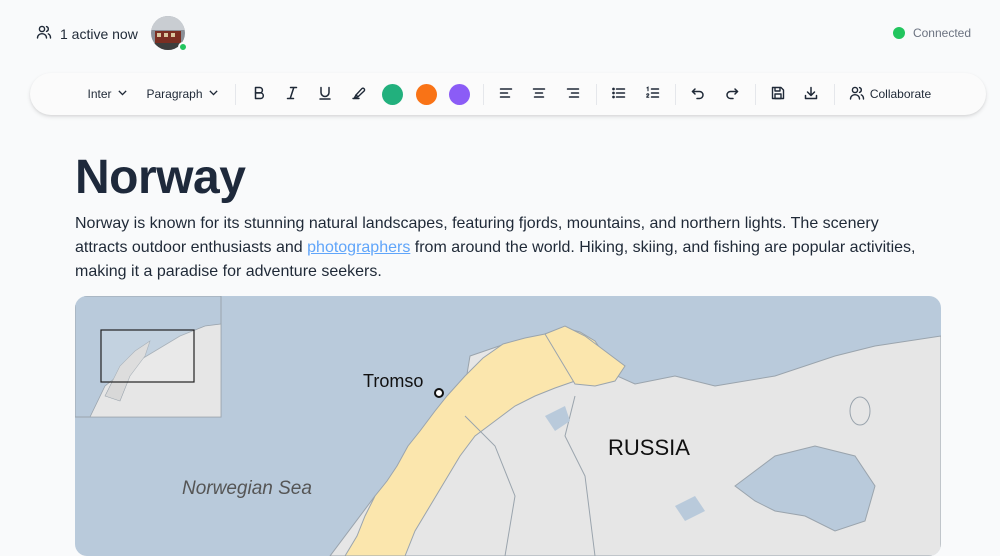 Image resolution: width=1000 pixels, height=556 pixels. What do you see at coordinates (900, 94) in the screenshot?
I see `collaborate-label: Collaborate` at bounding box center [900, 94].